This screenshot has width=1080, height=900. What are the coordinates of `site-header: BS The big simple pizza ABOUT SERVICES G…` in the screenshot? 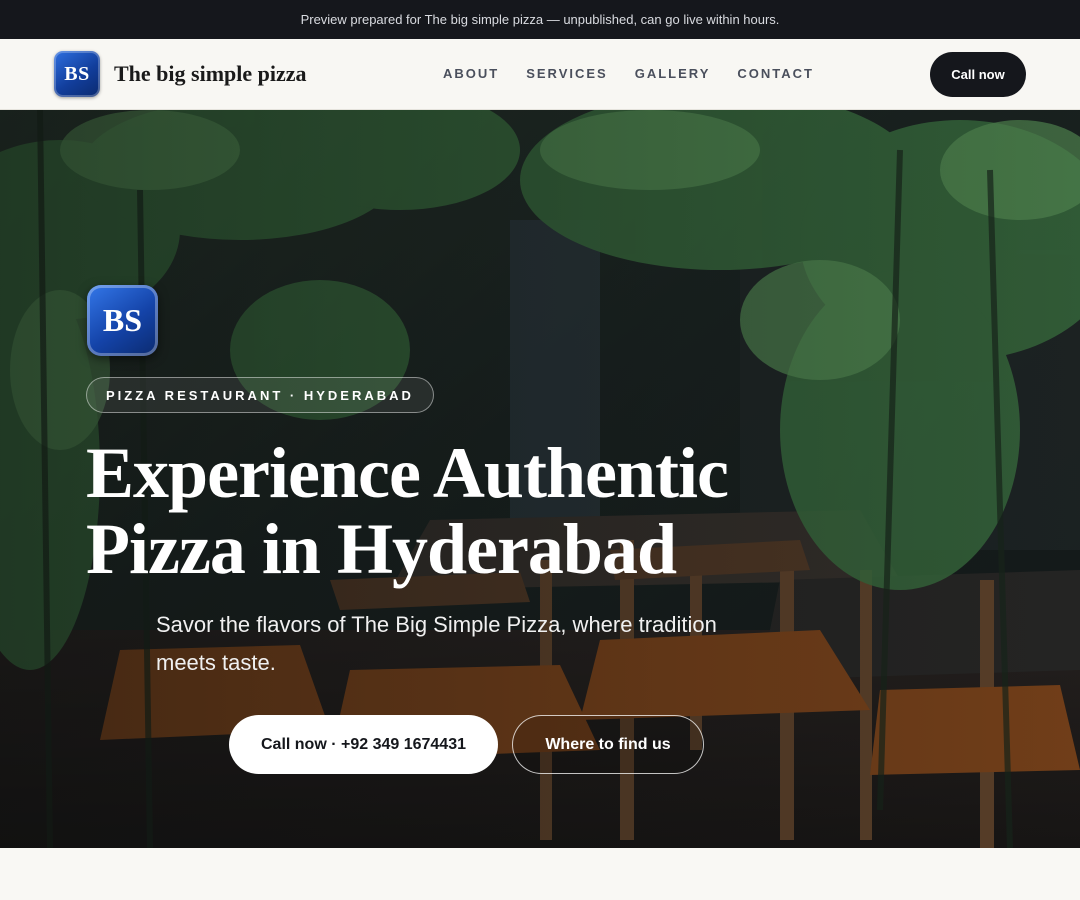 It's located at (540, 74).